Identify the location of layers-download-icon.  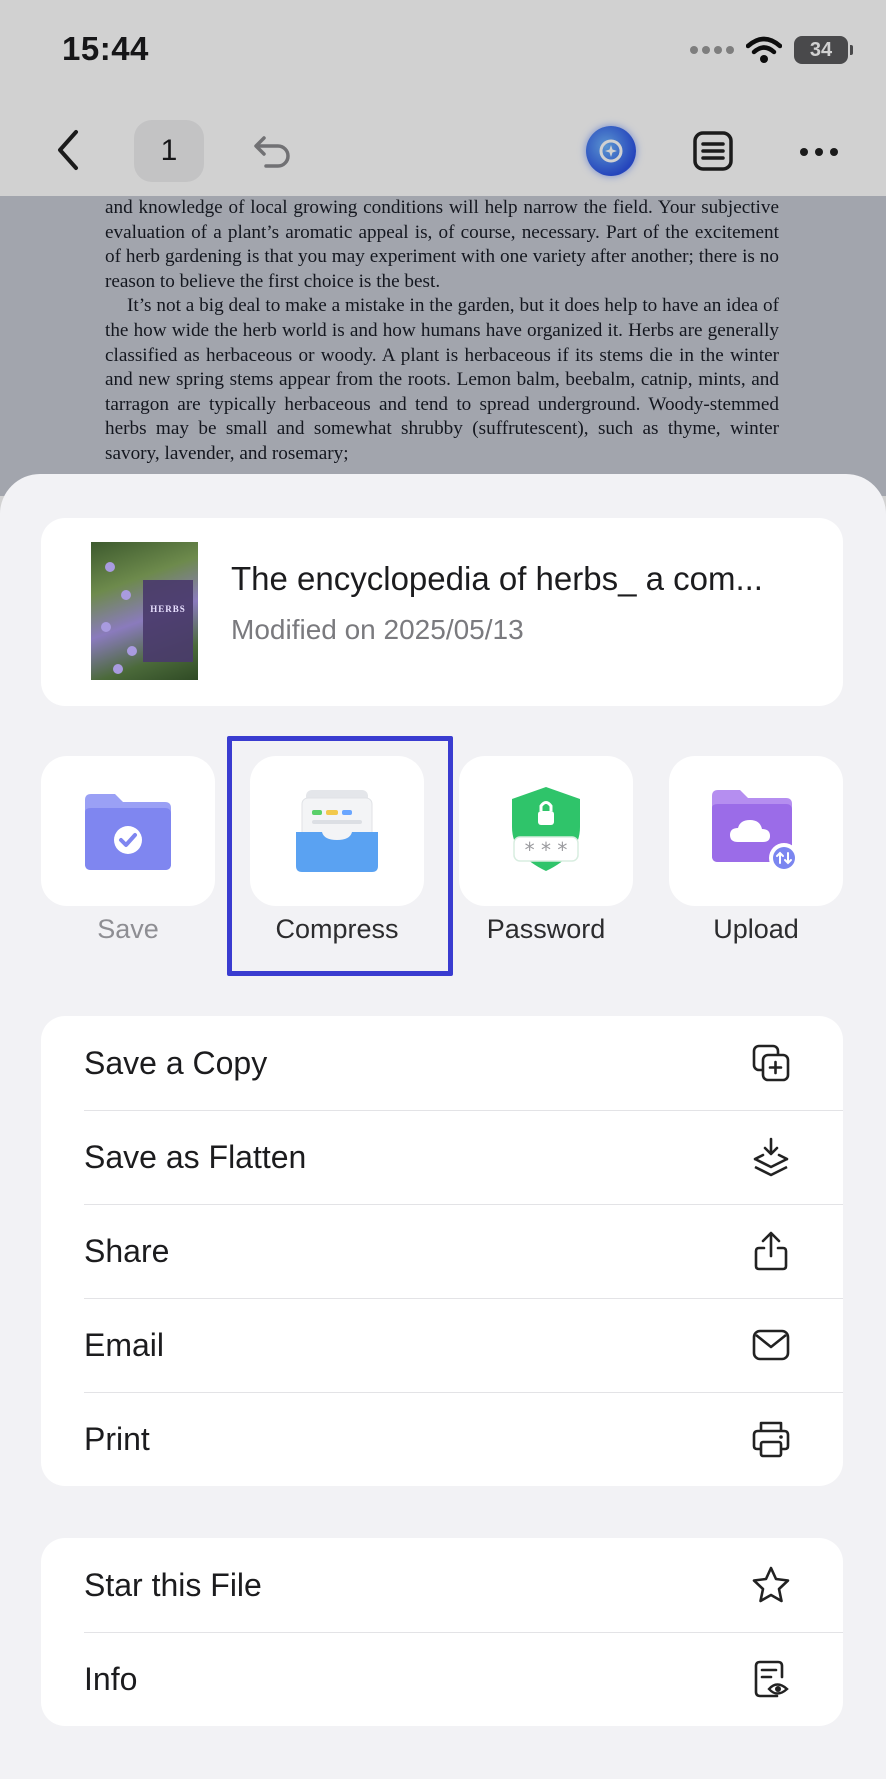
(771, 1157).